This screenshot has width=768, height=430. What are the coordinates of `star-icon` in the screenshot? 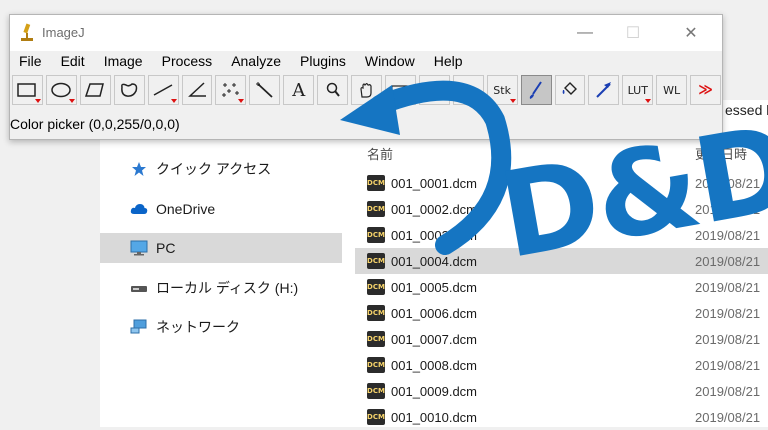 It's located at (139, 169).